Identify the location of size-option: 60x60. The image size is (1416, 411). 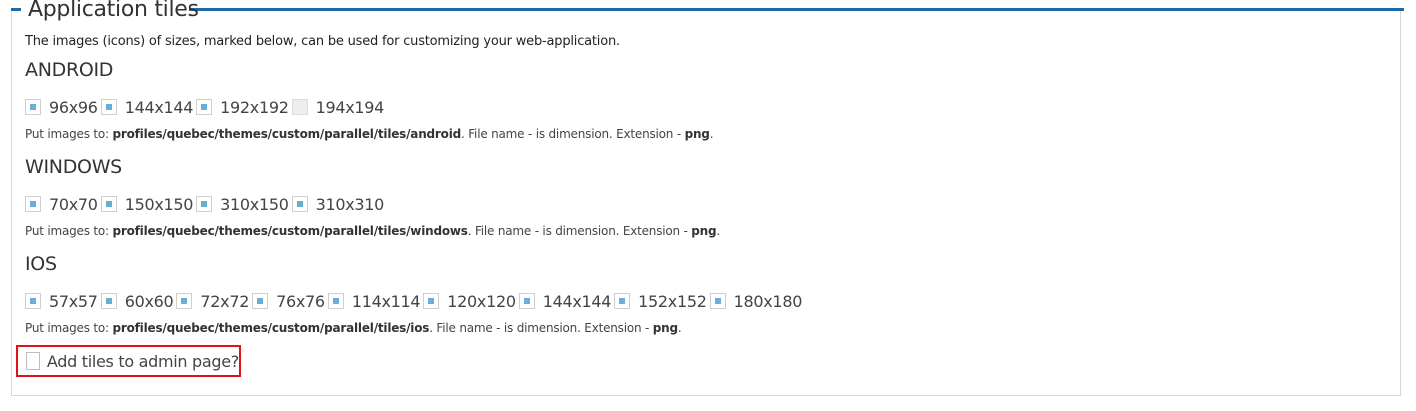
(137, 301).